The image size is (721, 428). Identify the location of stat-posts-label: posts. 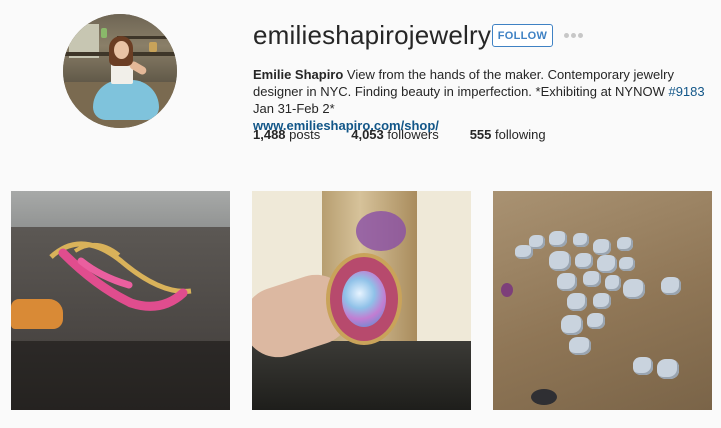
(303, 134).